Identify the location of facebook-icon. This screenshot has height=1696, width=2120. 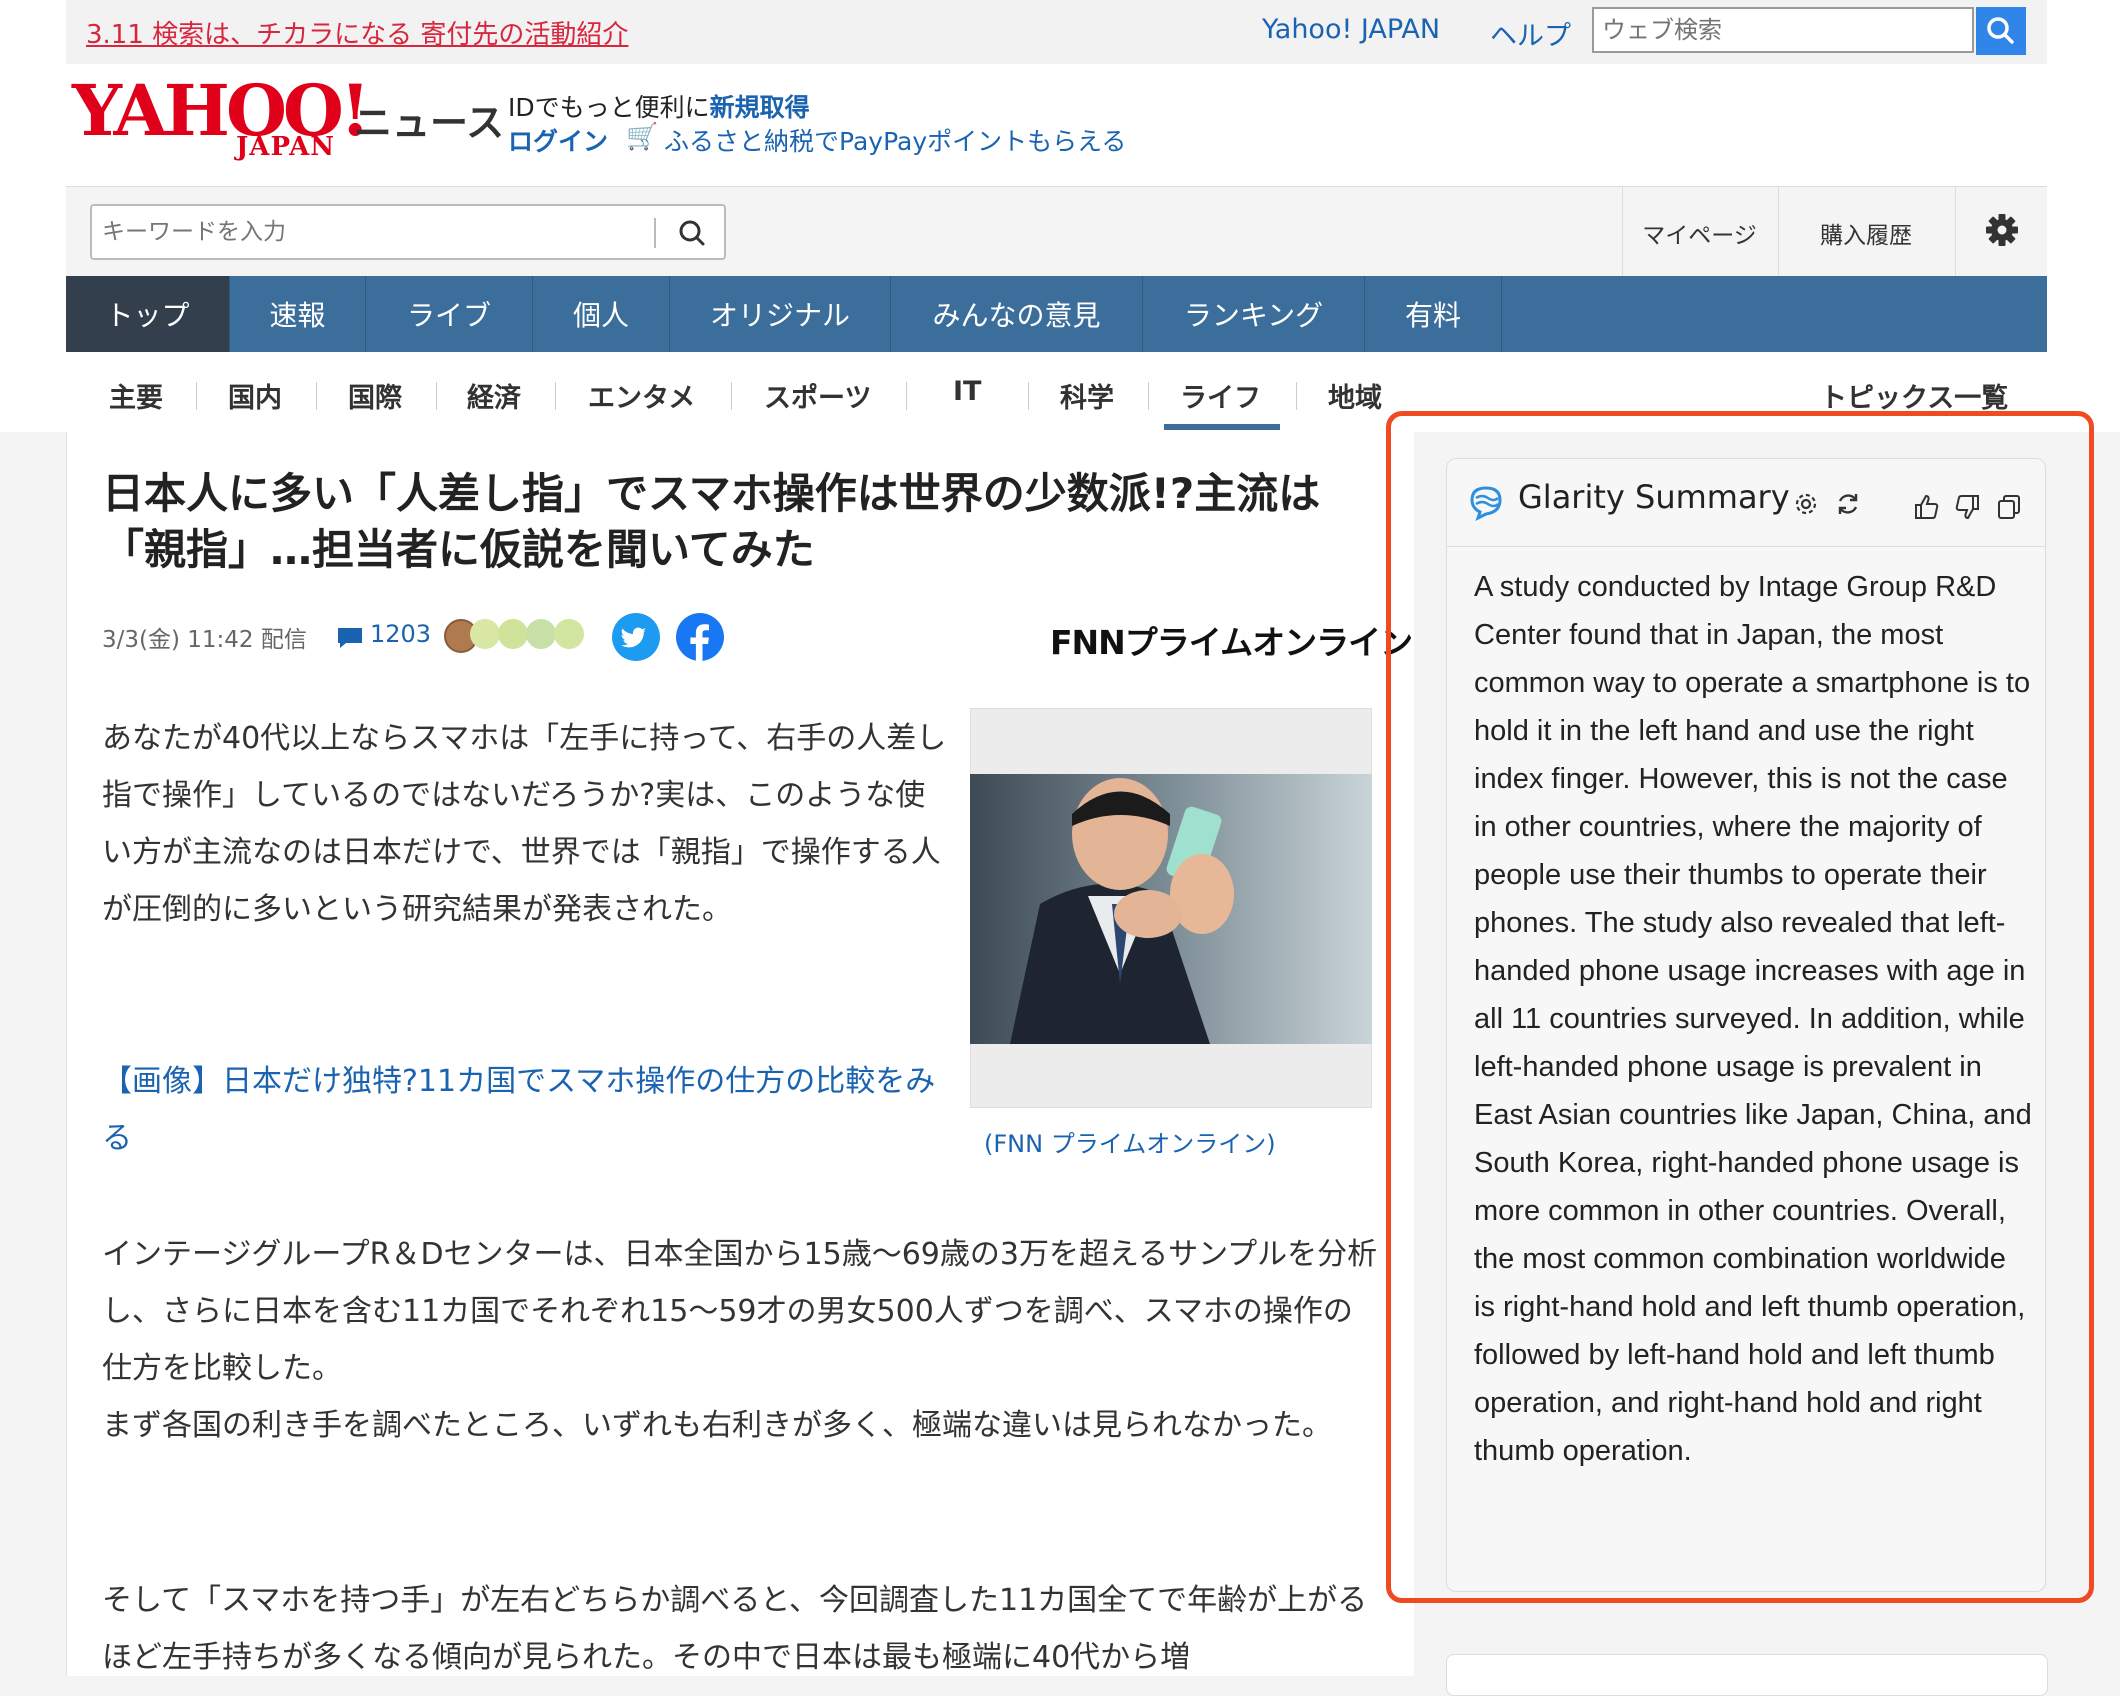
(700, 637).